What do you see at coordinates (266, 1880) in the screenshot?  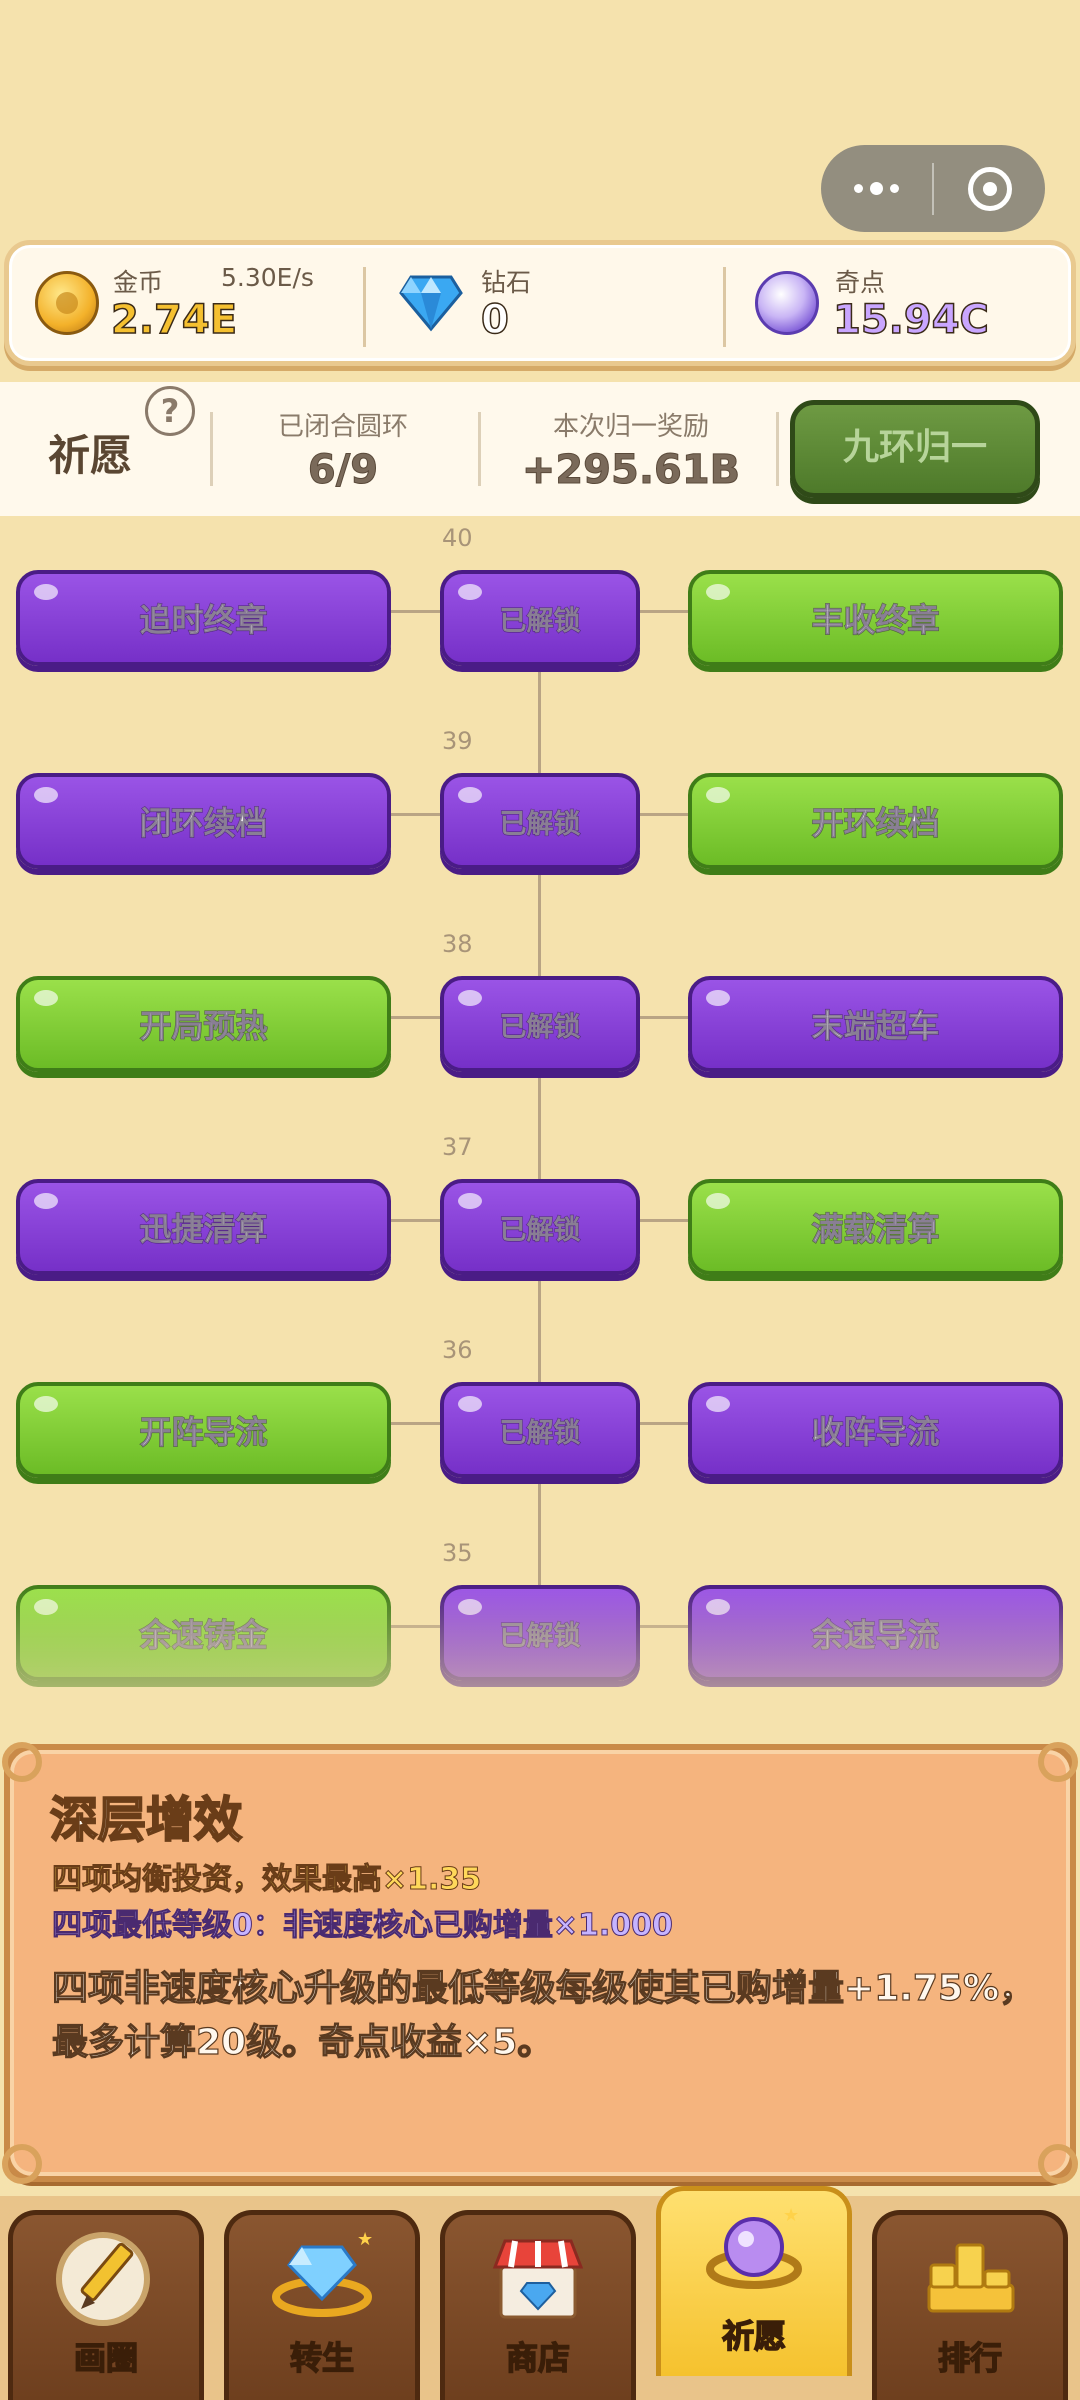 I see `detail-effect-line-1: 四项均衡投资，效果最高×1.35` at bounding box center [266, 1880].